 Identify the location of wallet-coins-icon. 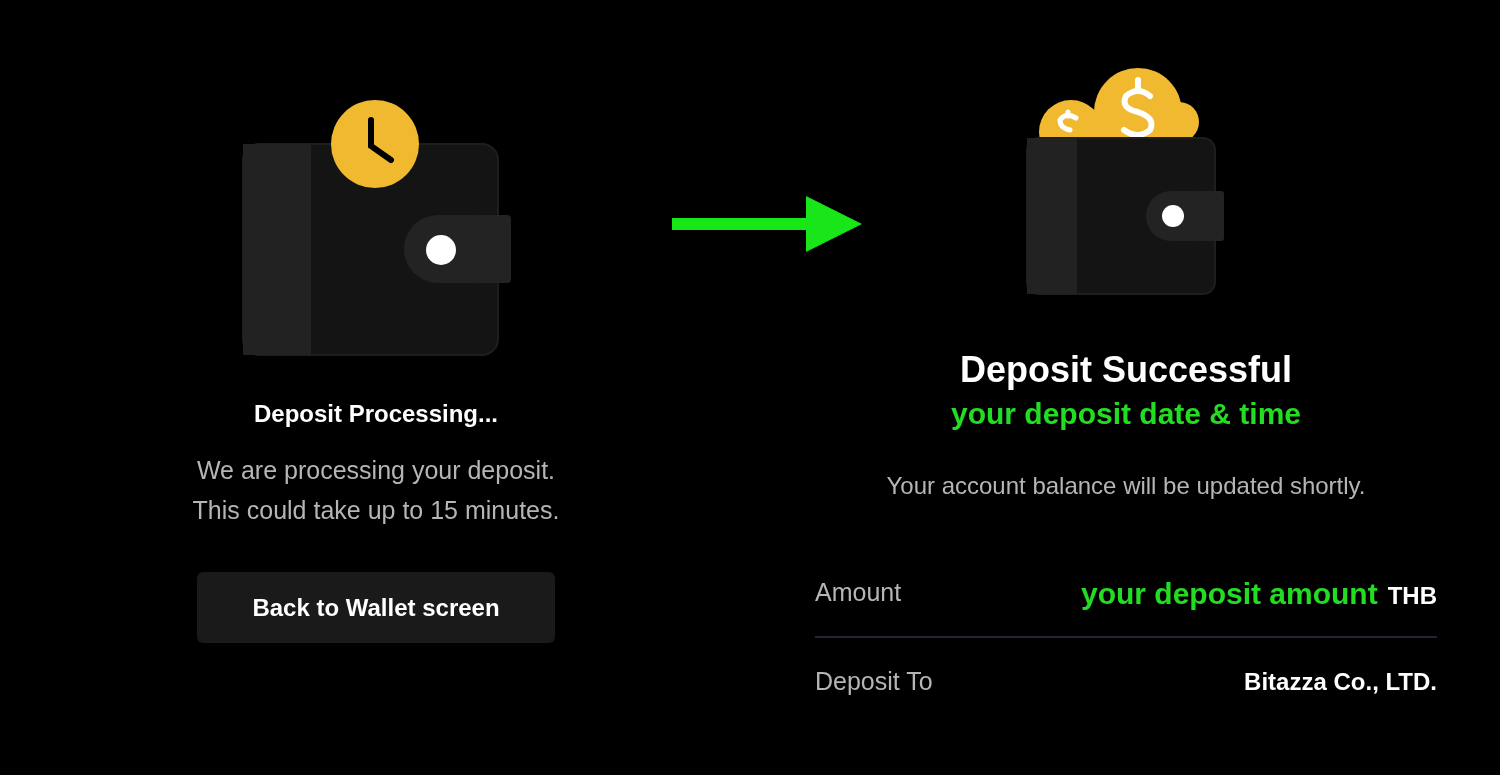
(1126, 182).